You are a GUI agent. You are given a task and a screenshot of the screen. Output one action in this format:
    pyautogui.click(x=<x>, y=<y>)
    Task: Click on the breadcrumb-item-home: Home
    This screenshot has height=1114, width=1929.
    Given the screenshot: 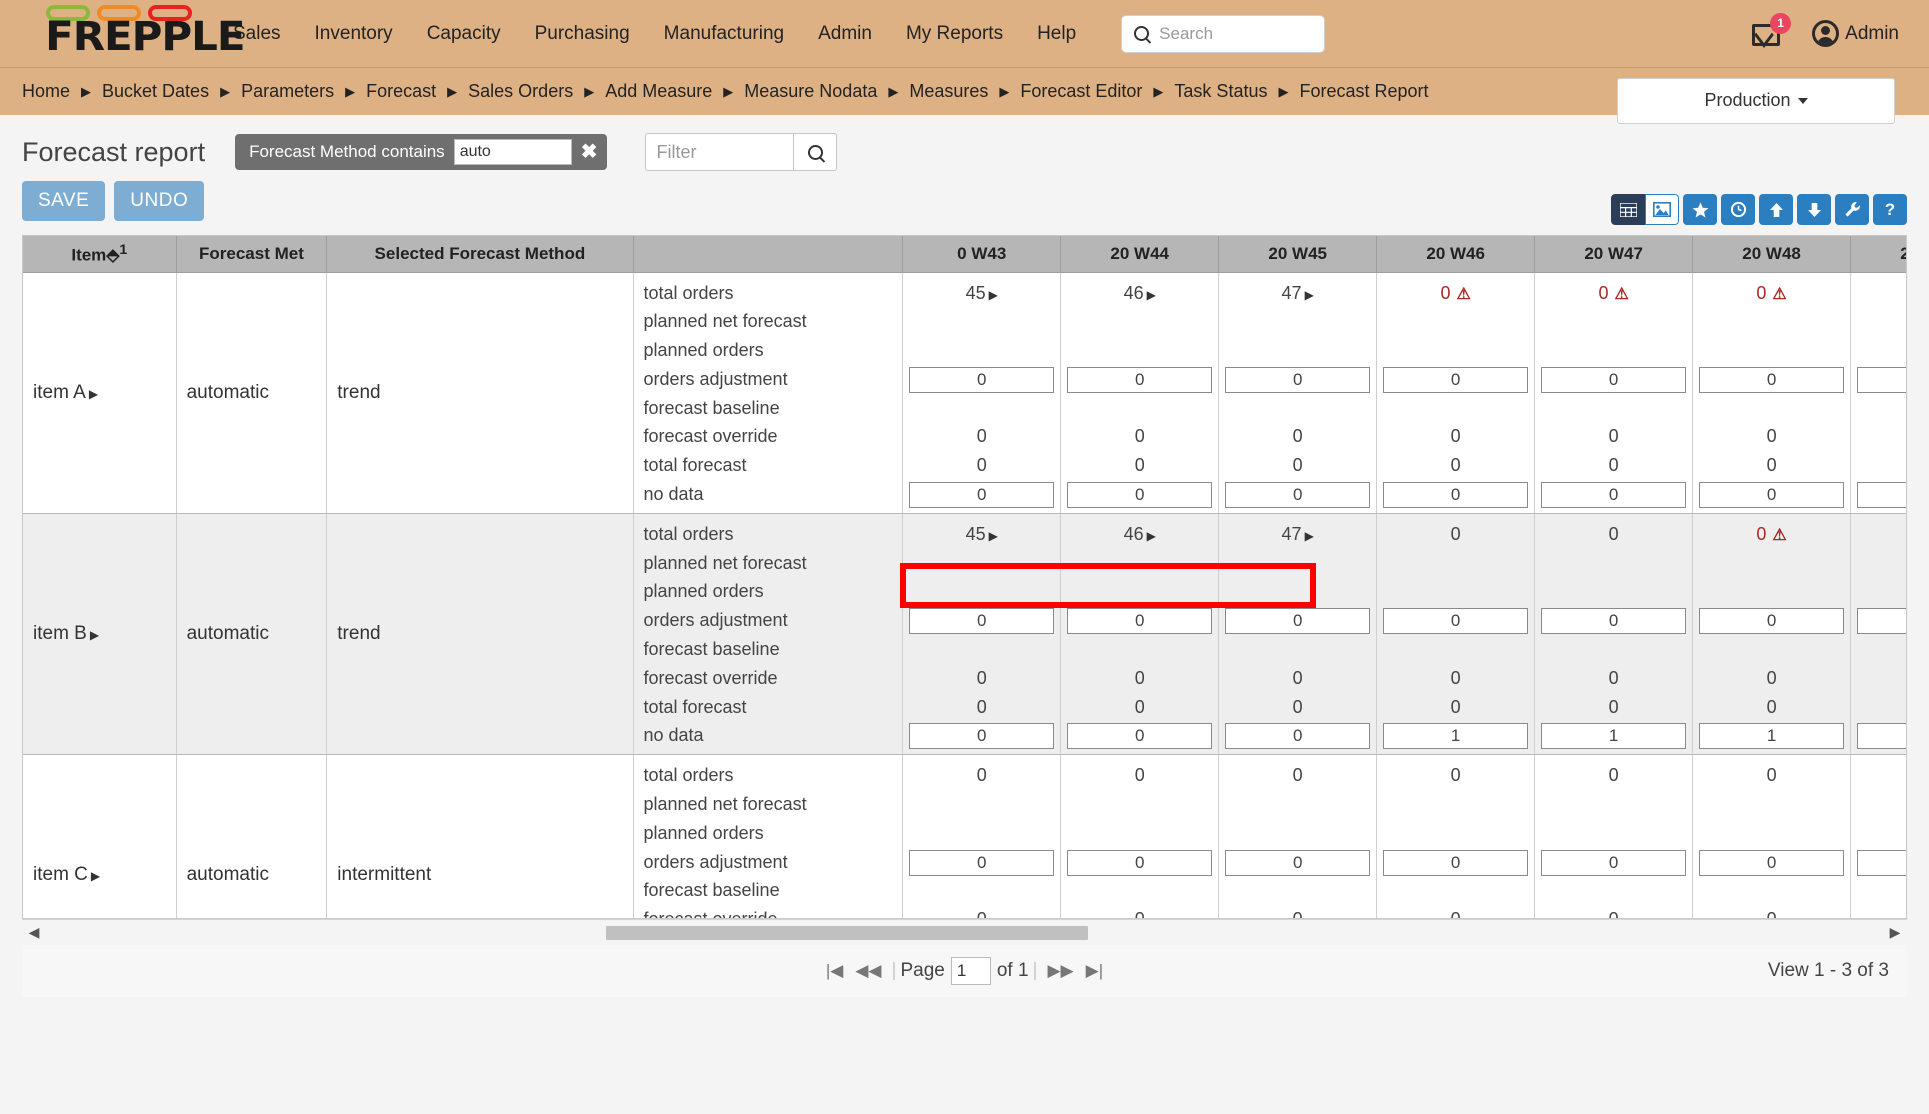 What is the action you would take?
    pyautogui.click(x=46, y=91)
    